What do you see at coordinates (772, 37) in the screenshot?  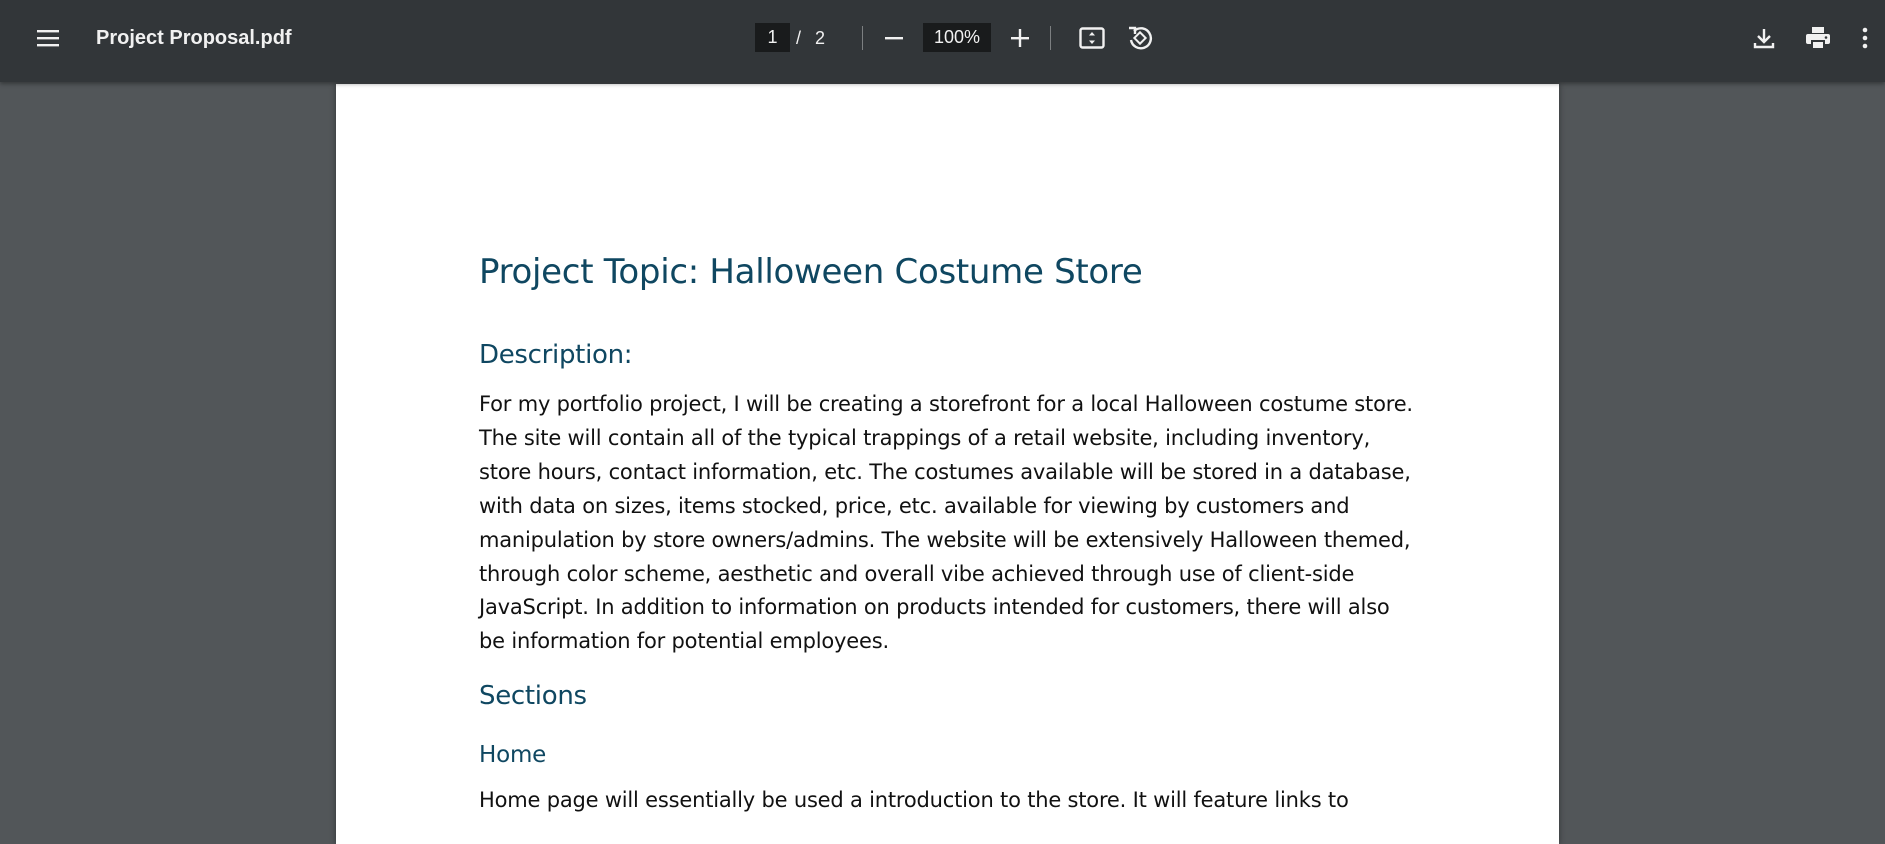 I see `page-number-input` at bounding box center [772, 37].